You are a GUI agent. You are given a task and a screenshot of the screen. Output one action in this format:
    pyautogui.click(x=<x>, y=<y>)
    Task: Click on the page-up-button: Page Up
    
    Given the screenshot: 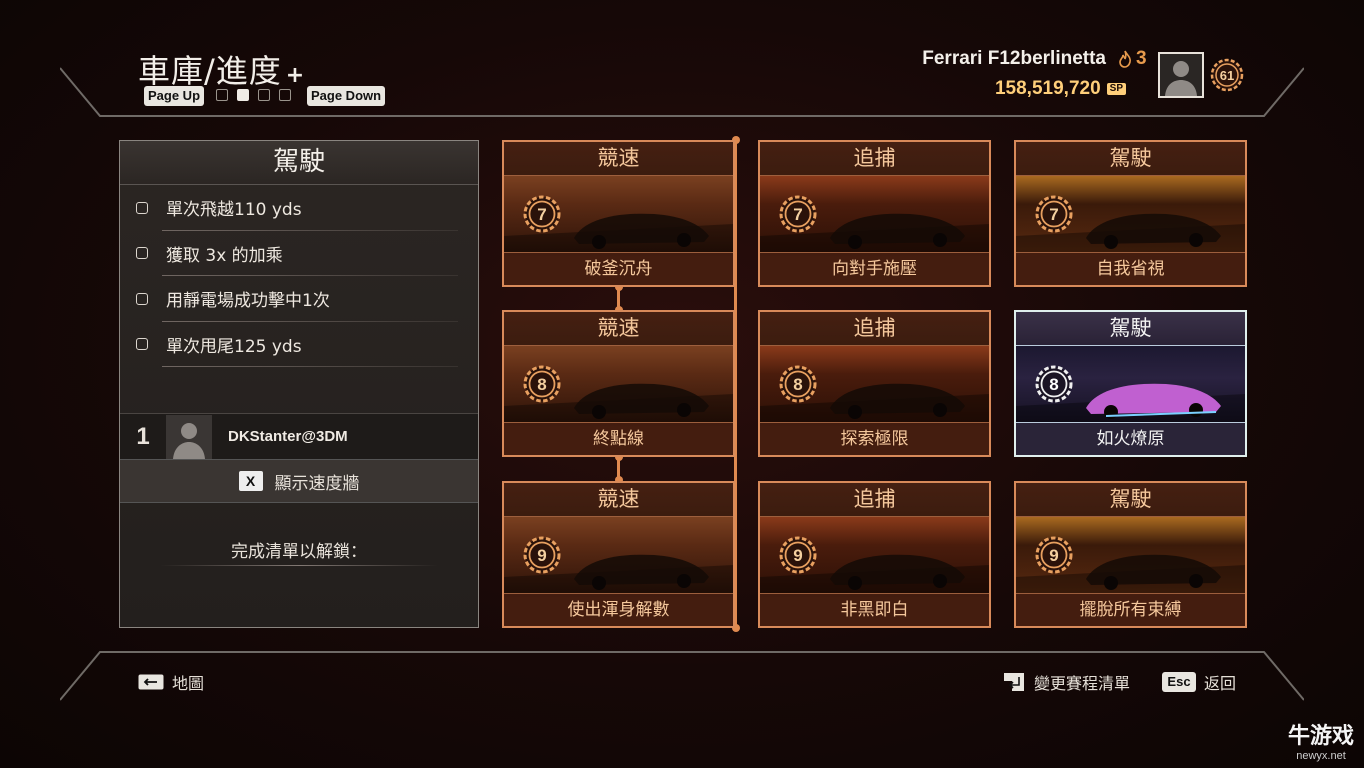 What is the action you would take?
    pyautogui.click(x=174, y=96)
    